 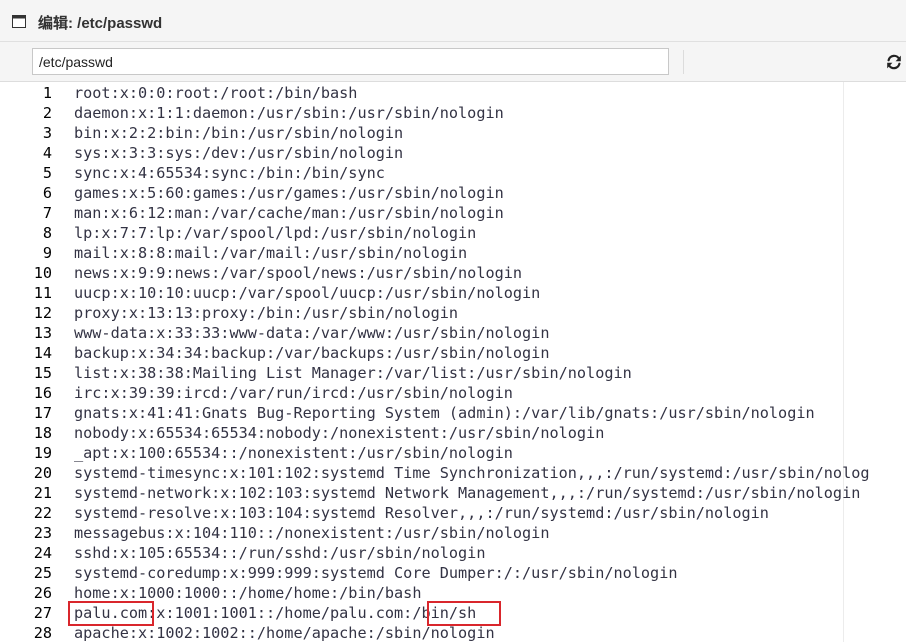 I want to click on code-line: 5 sync:x:4:65534:sync:/bin:/bin/sync, so click(x=453, y=173).